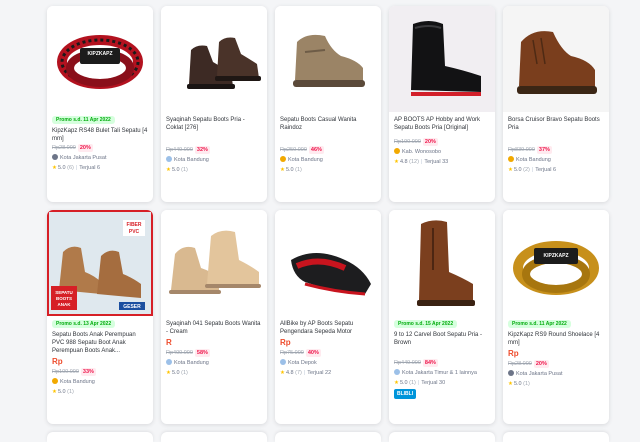 The width and height of the screenshot is (640, 442). What do you see at coordinates (420, 383) in the screenshot?
I see `rating-row: ★5.0 (1) | Terjual 30` at bounding box center [420, 383].